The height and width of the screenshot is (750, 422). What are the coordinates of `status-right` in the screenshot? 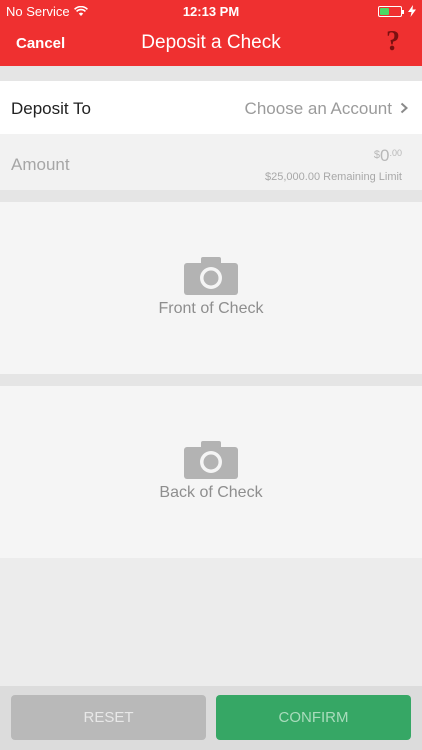 It's located at (397, 11).